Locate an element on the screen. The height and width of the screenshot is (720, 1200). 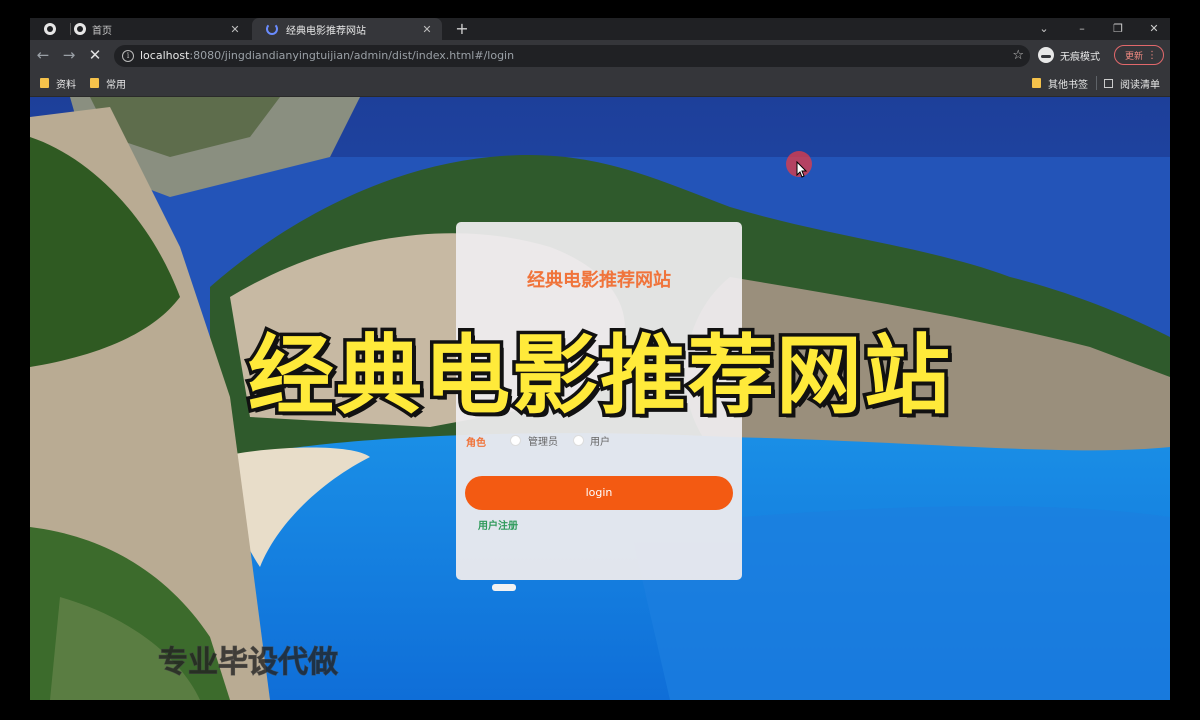
tab-home: 首页 ✕ is located at coordinates (140, 29).